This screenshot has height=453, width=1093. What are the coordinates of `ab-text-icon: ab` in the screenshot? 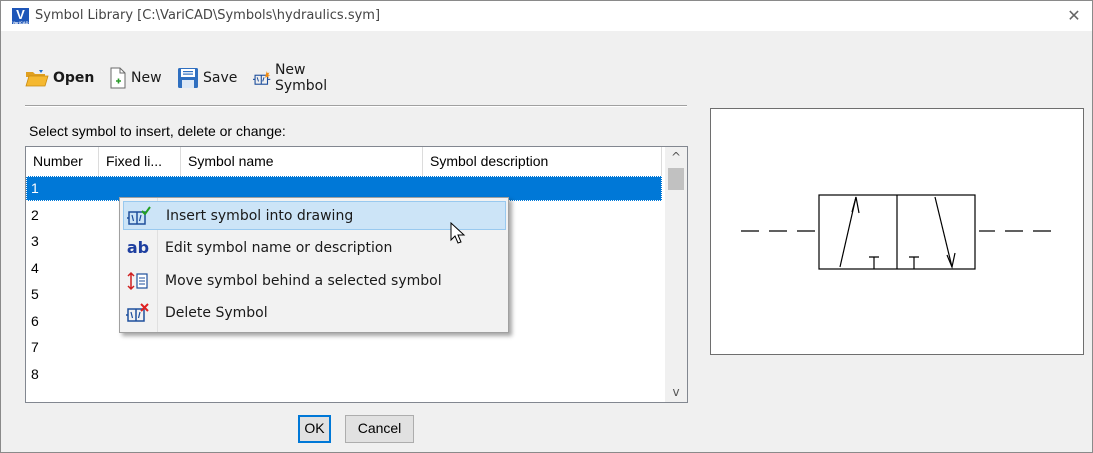 It's located at (138, 248).